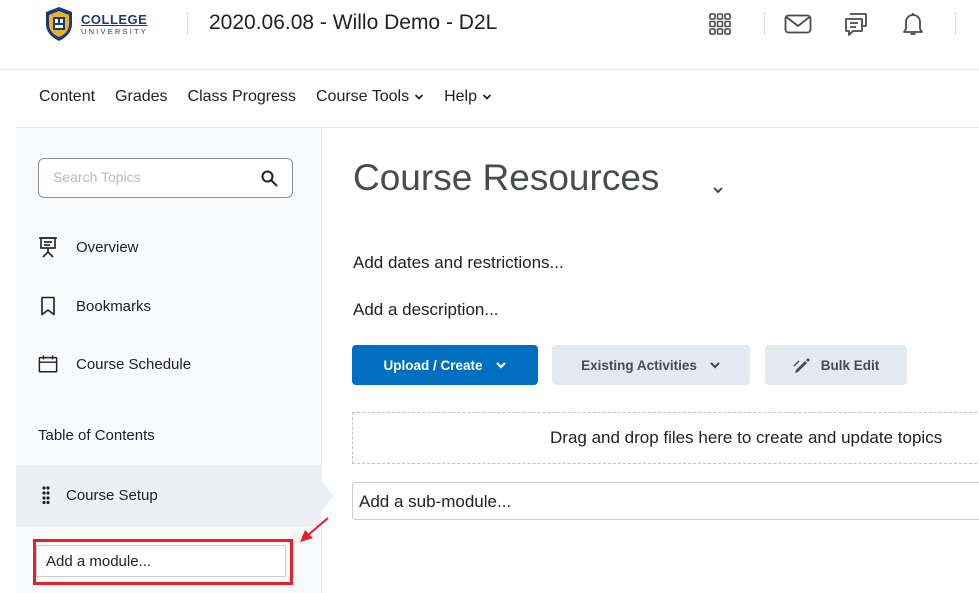 This screenshot has height=593, width=979. I want to click on existing-activities-button: Existing Activities, so click(651, 365).